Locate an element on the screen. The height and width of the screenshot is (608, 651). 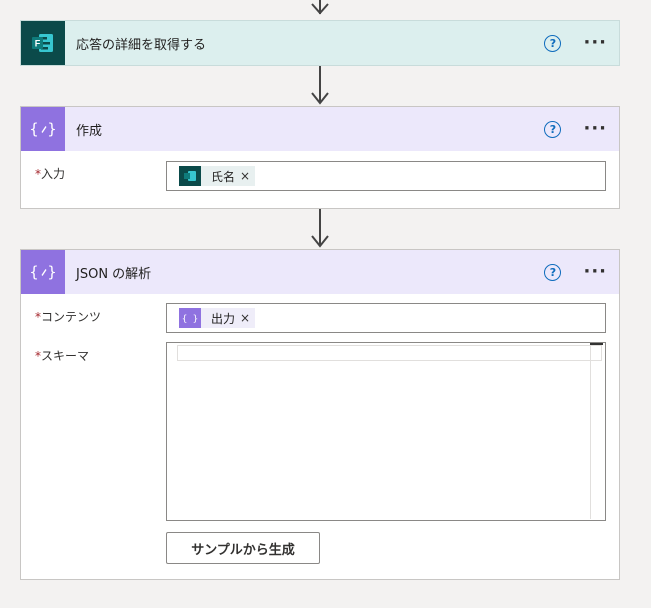
schema-label: *スキーマ is located at coordinates (62, 356).